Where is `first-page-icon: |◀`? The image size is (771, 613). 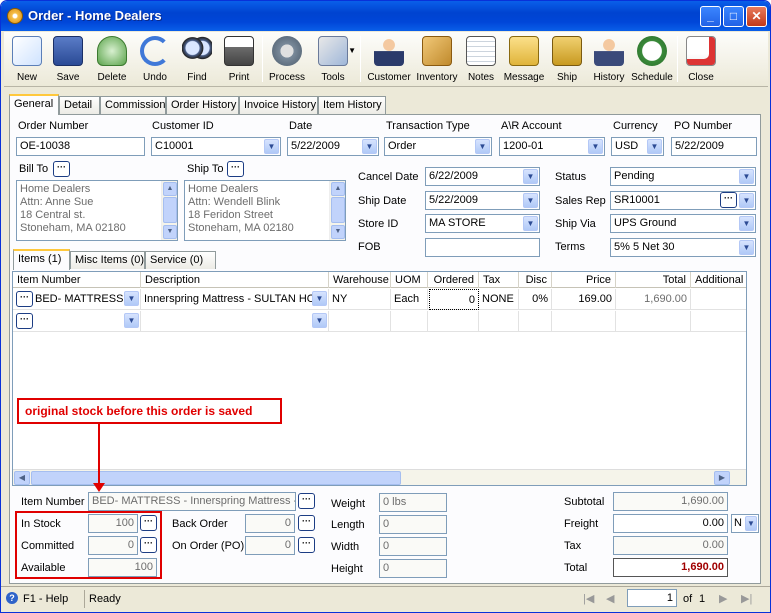
first-page-icon: |◀ is located at coordinates (588, 598).